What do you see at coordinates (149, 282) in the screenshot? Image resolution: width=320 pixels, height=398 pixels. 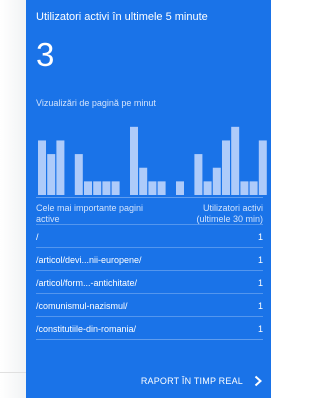 I see `table-row: /articol/form...-antichitate/ 1` at bounding box center [149, 282].